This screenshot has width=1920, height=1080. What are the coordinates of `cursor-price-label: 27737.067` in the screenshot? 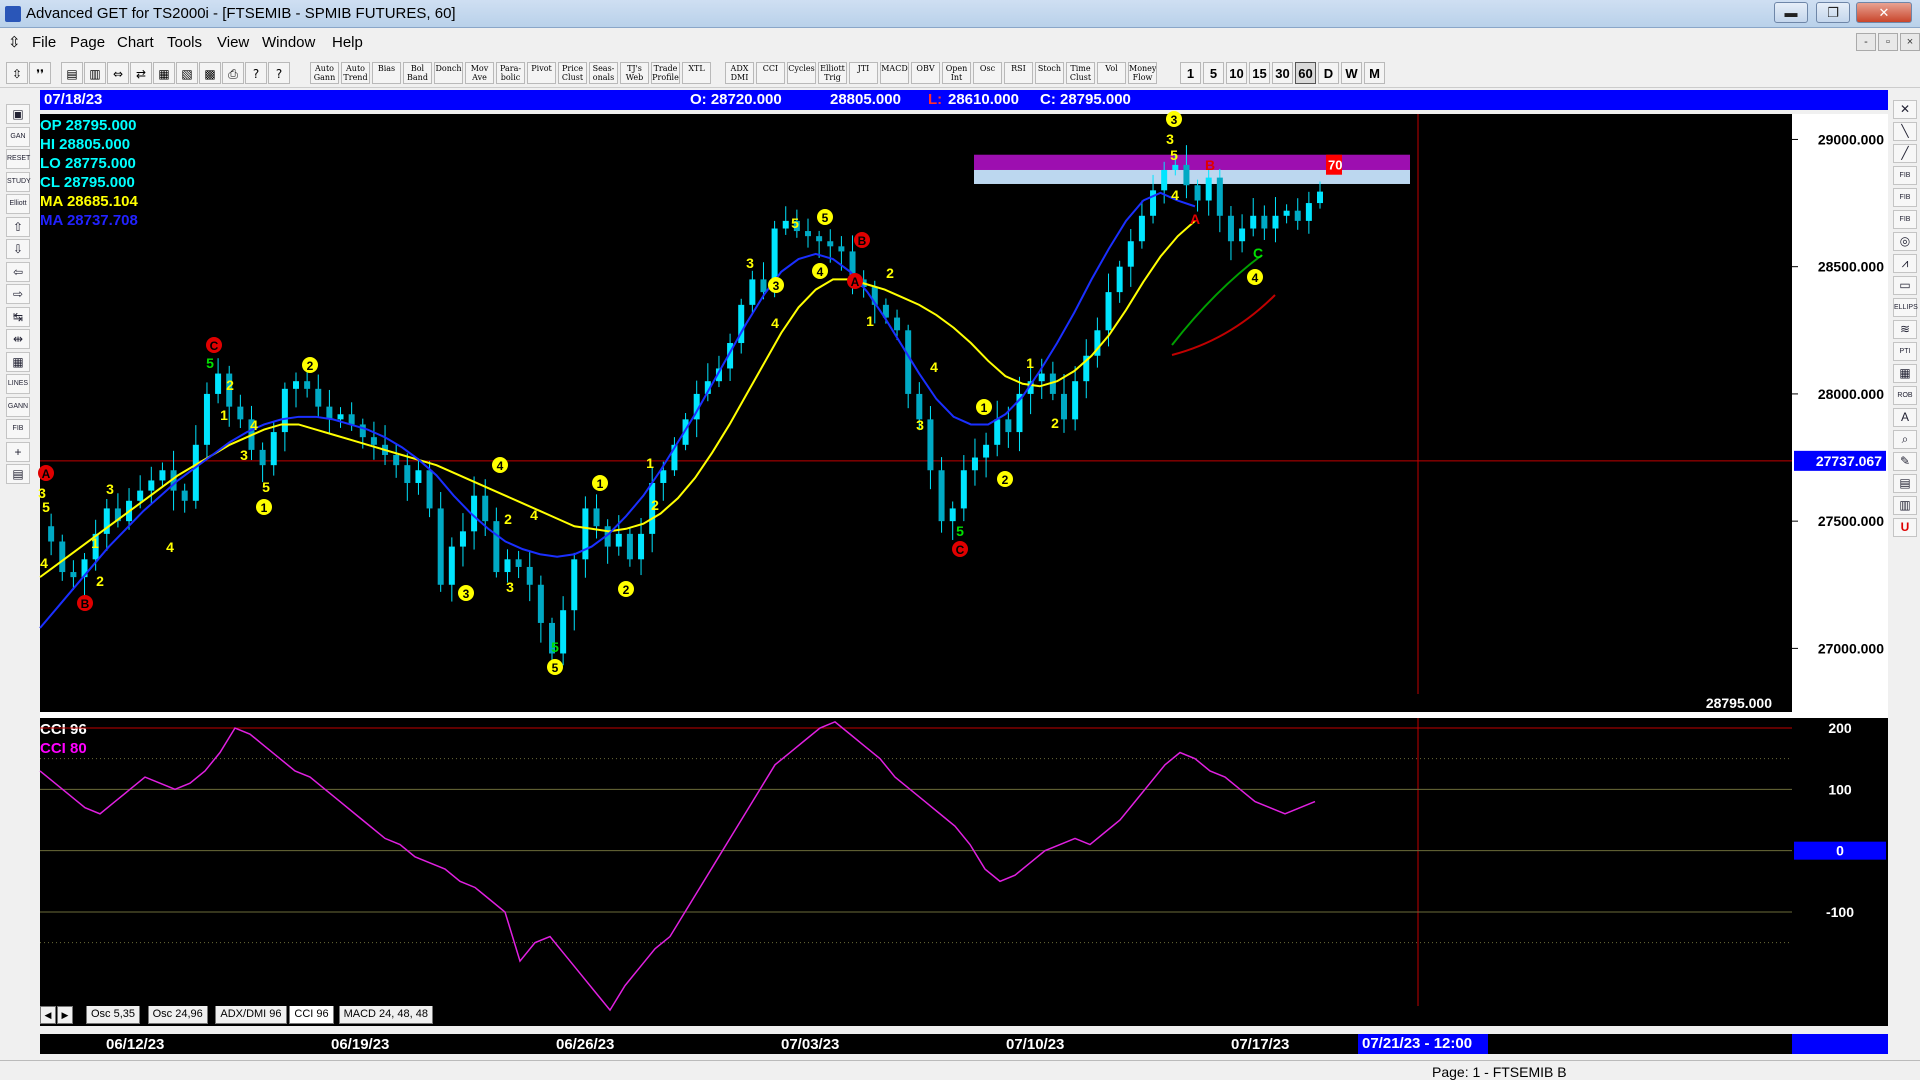 It's located at (1849, 461).